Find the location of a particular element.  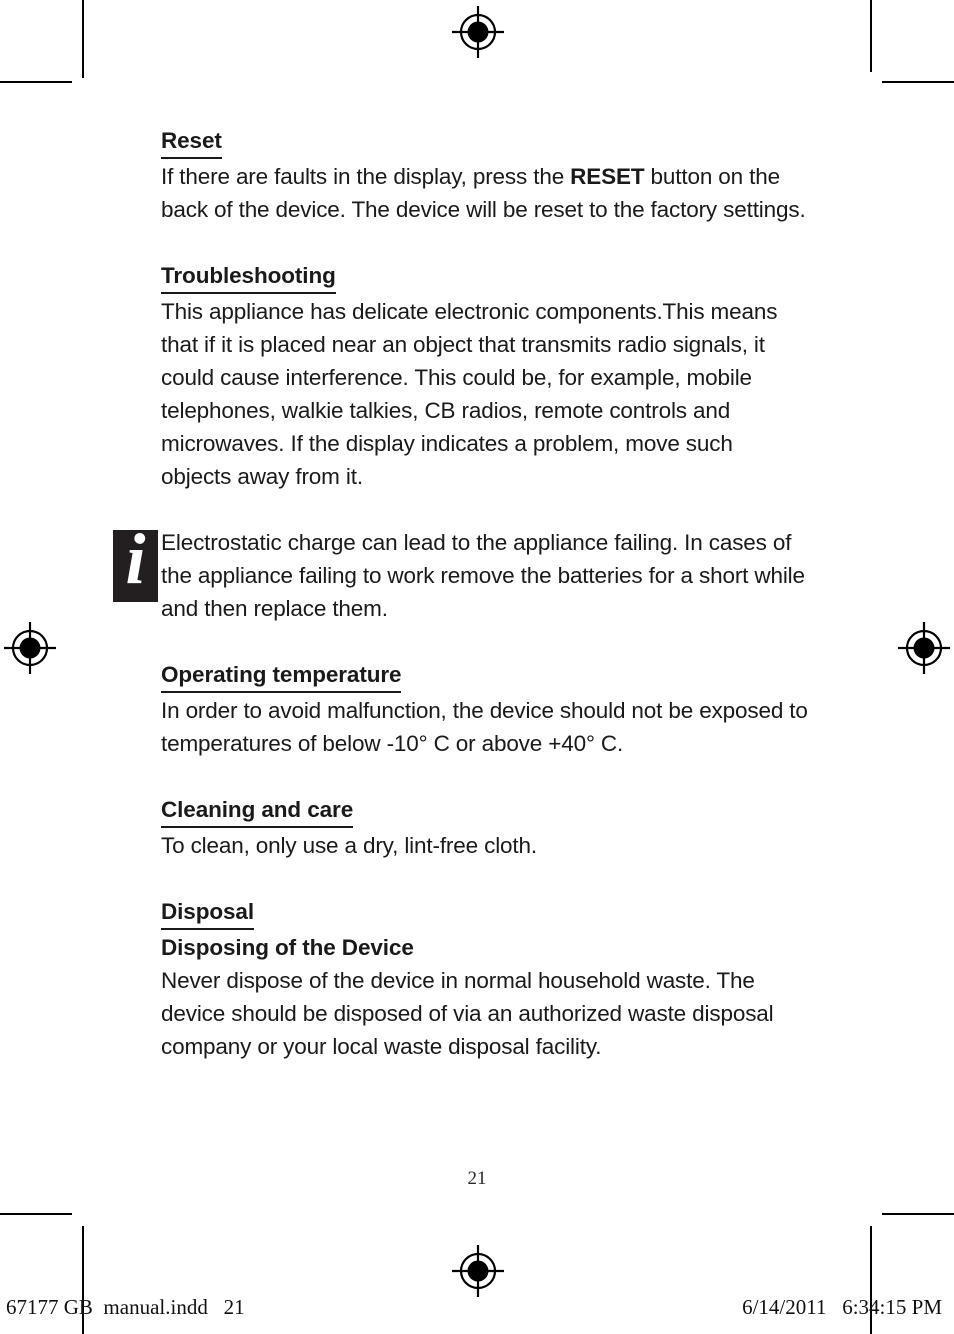

crop-mark-bottom-right-horizontal is located at coordinates (918, 1214).